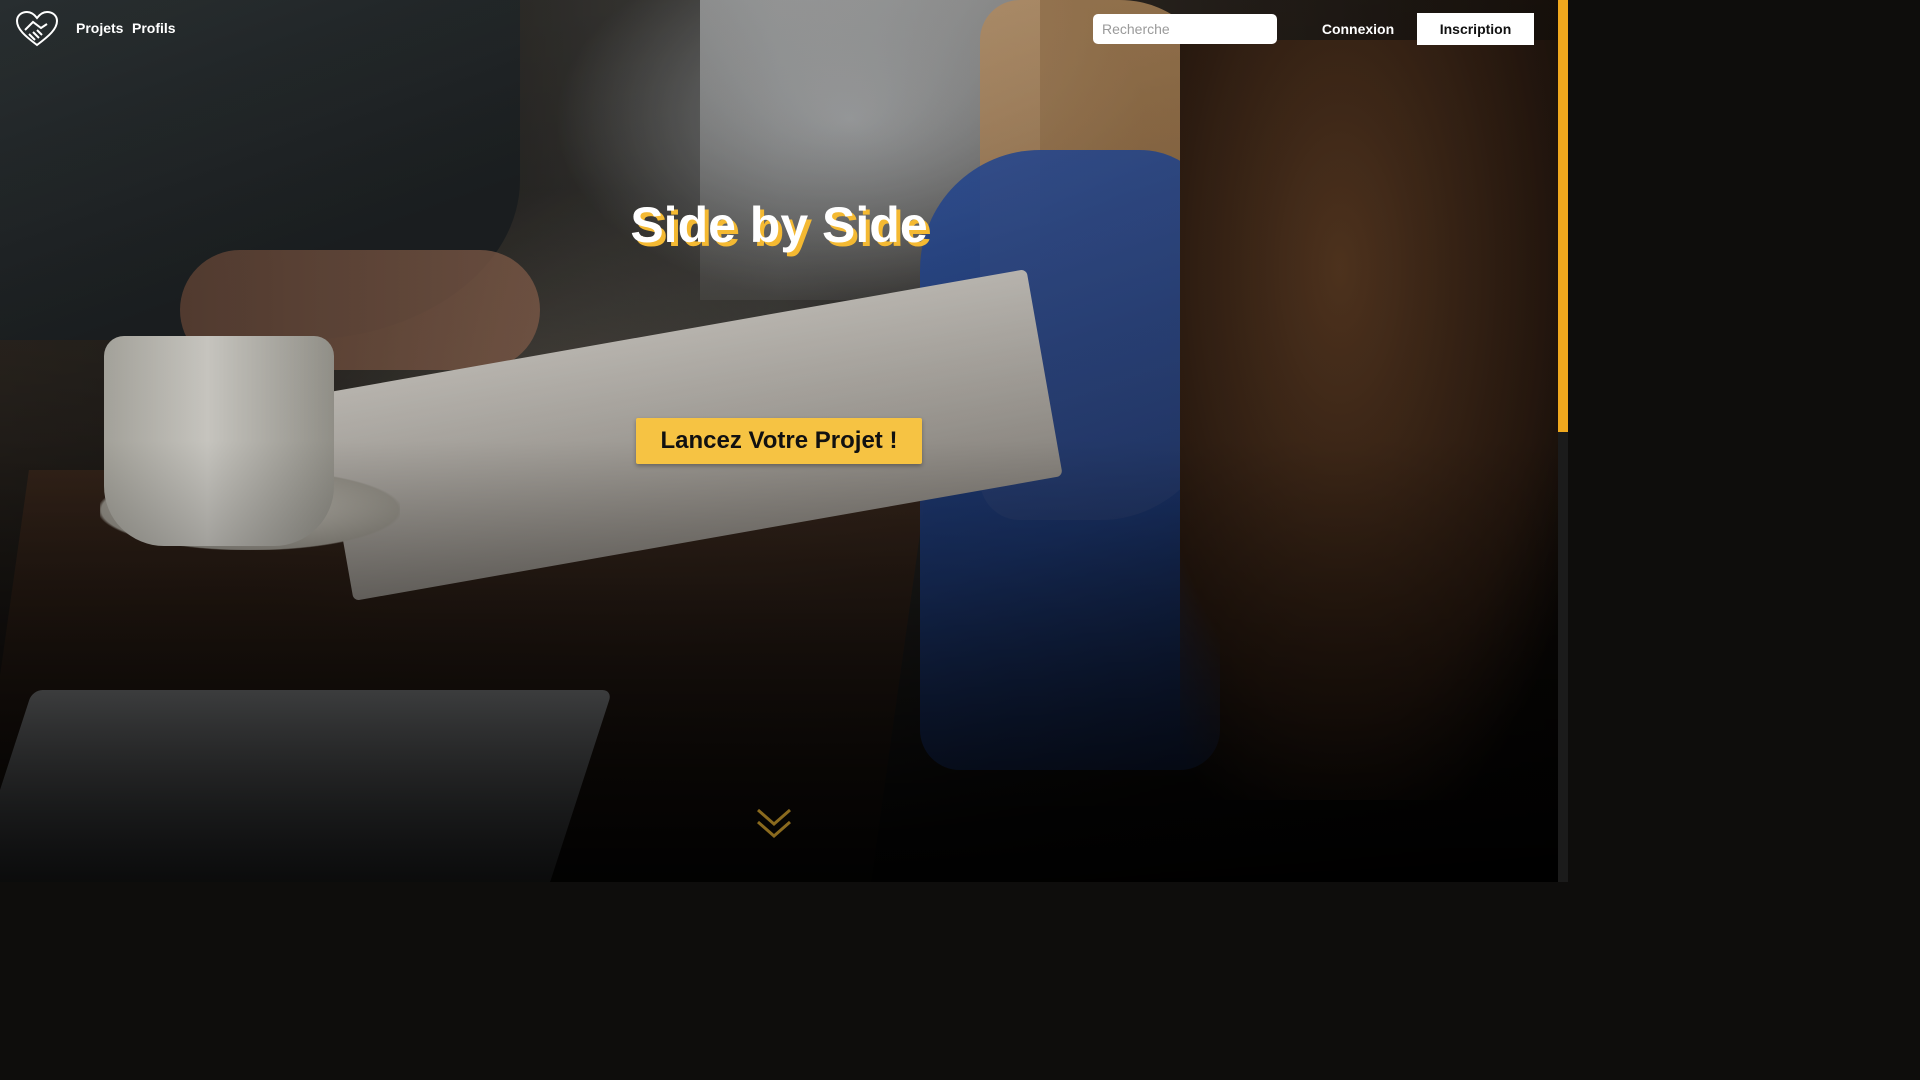 The height and width of the screenshot is (1080, 1920). I want to click on navbar: Projets Profils Connexion Inscription, so click(779, 29).